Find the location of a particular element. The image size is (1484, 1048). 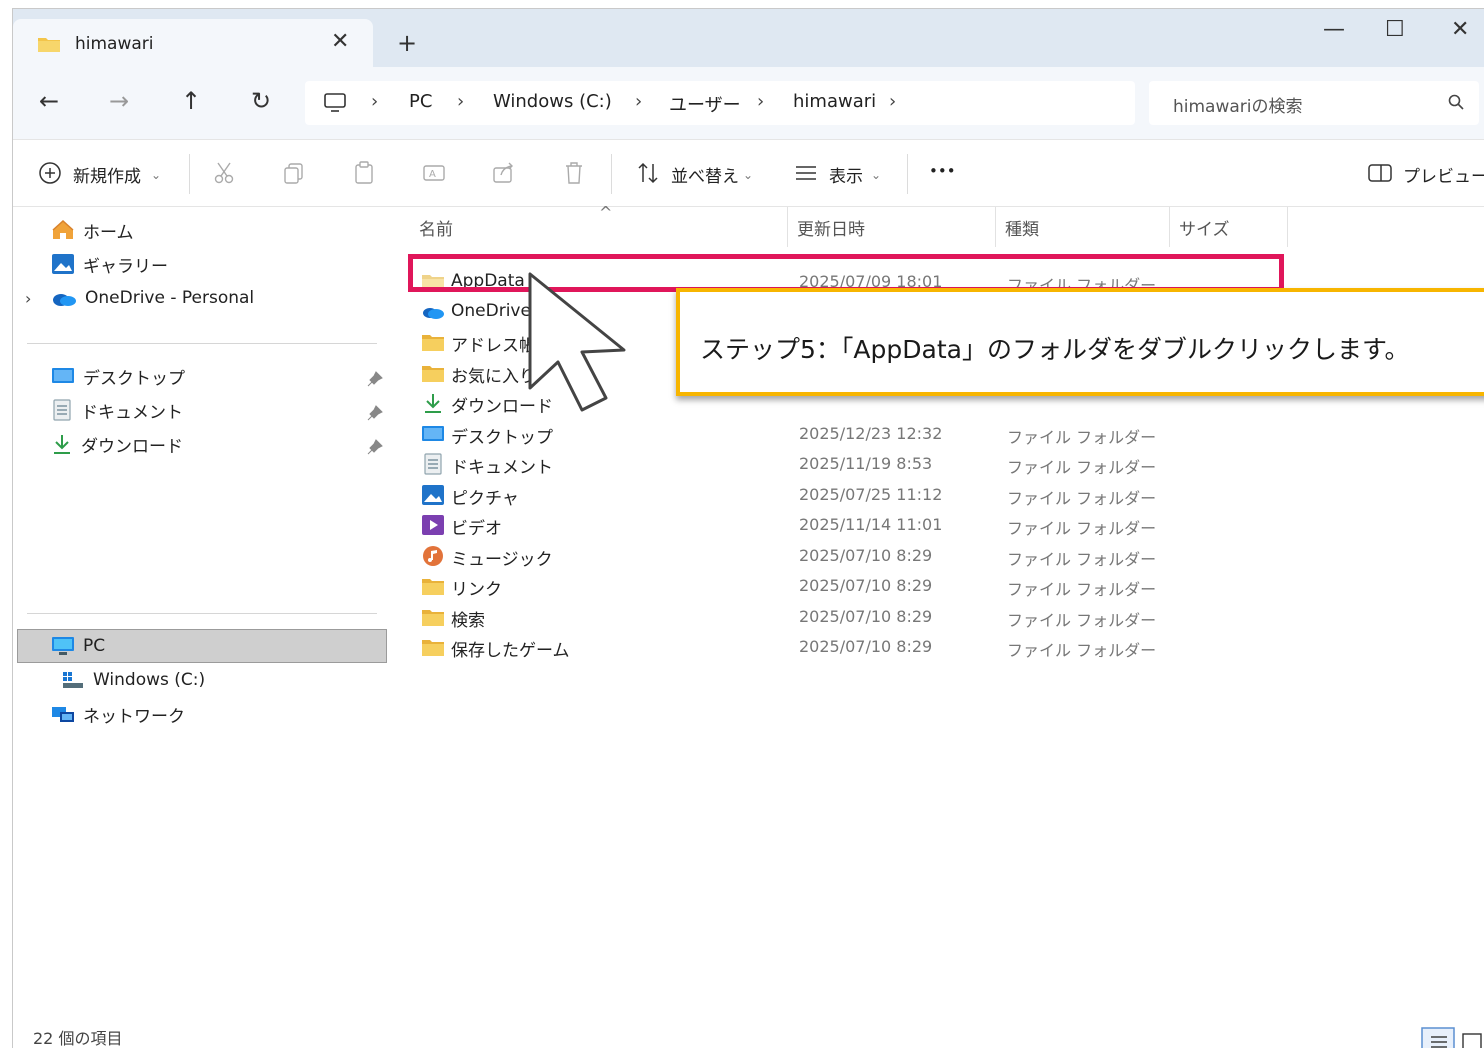

file-date: 2025/07/10 8:29 is located at coordinates (866, 555).